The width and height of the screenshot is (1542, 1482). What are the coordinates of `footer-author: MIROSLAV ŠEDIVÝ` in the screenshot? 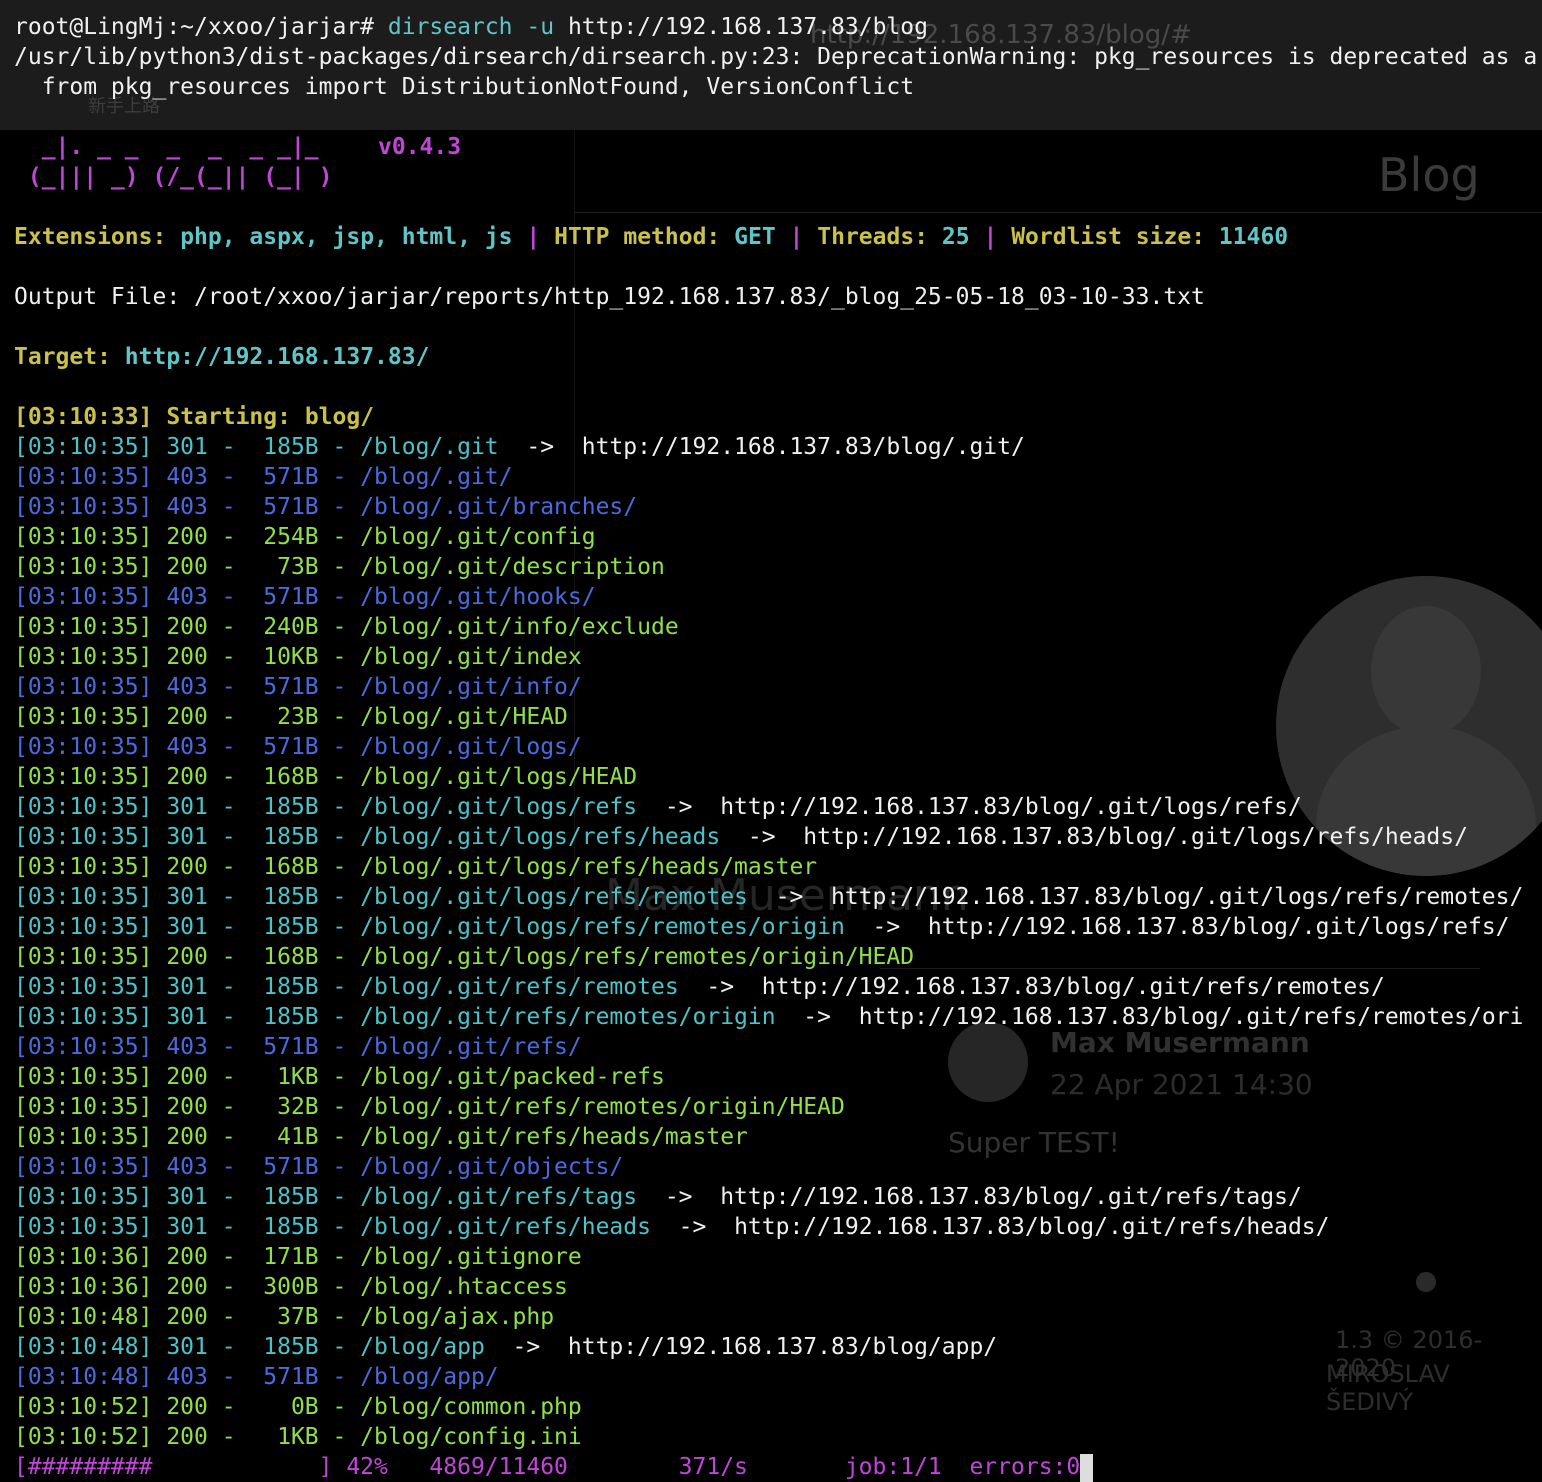 It's located at (1388, 1388).